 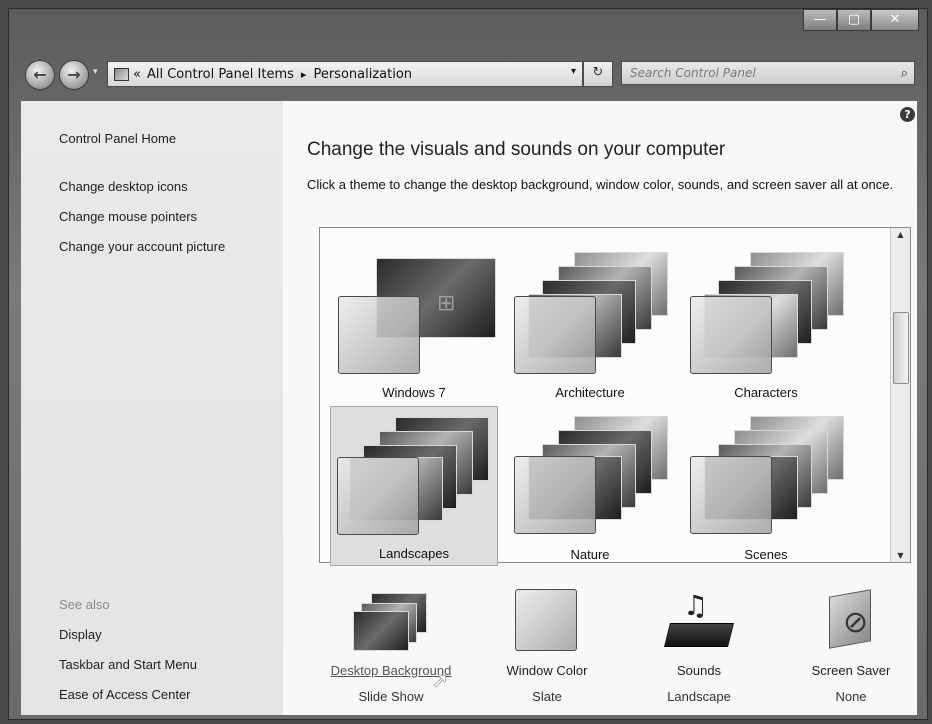 What do you see at coordinates (123, 186) in the screenshot?
I see `change-desktop-icons-link: Change desktop icons` at bounding box center [123, 186].